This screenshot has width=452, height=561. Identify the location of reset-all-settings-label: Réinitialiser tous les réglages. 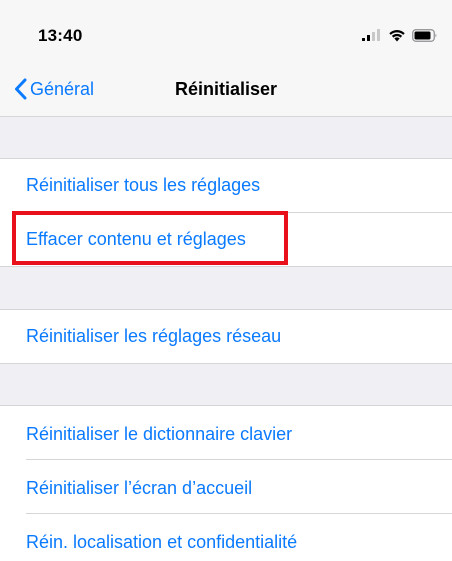
(143, 185).